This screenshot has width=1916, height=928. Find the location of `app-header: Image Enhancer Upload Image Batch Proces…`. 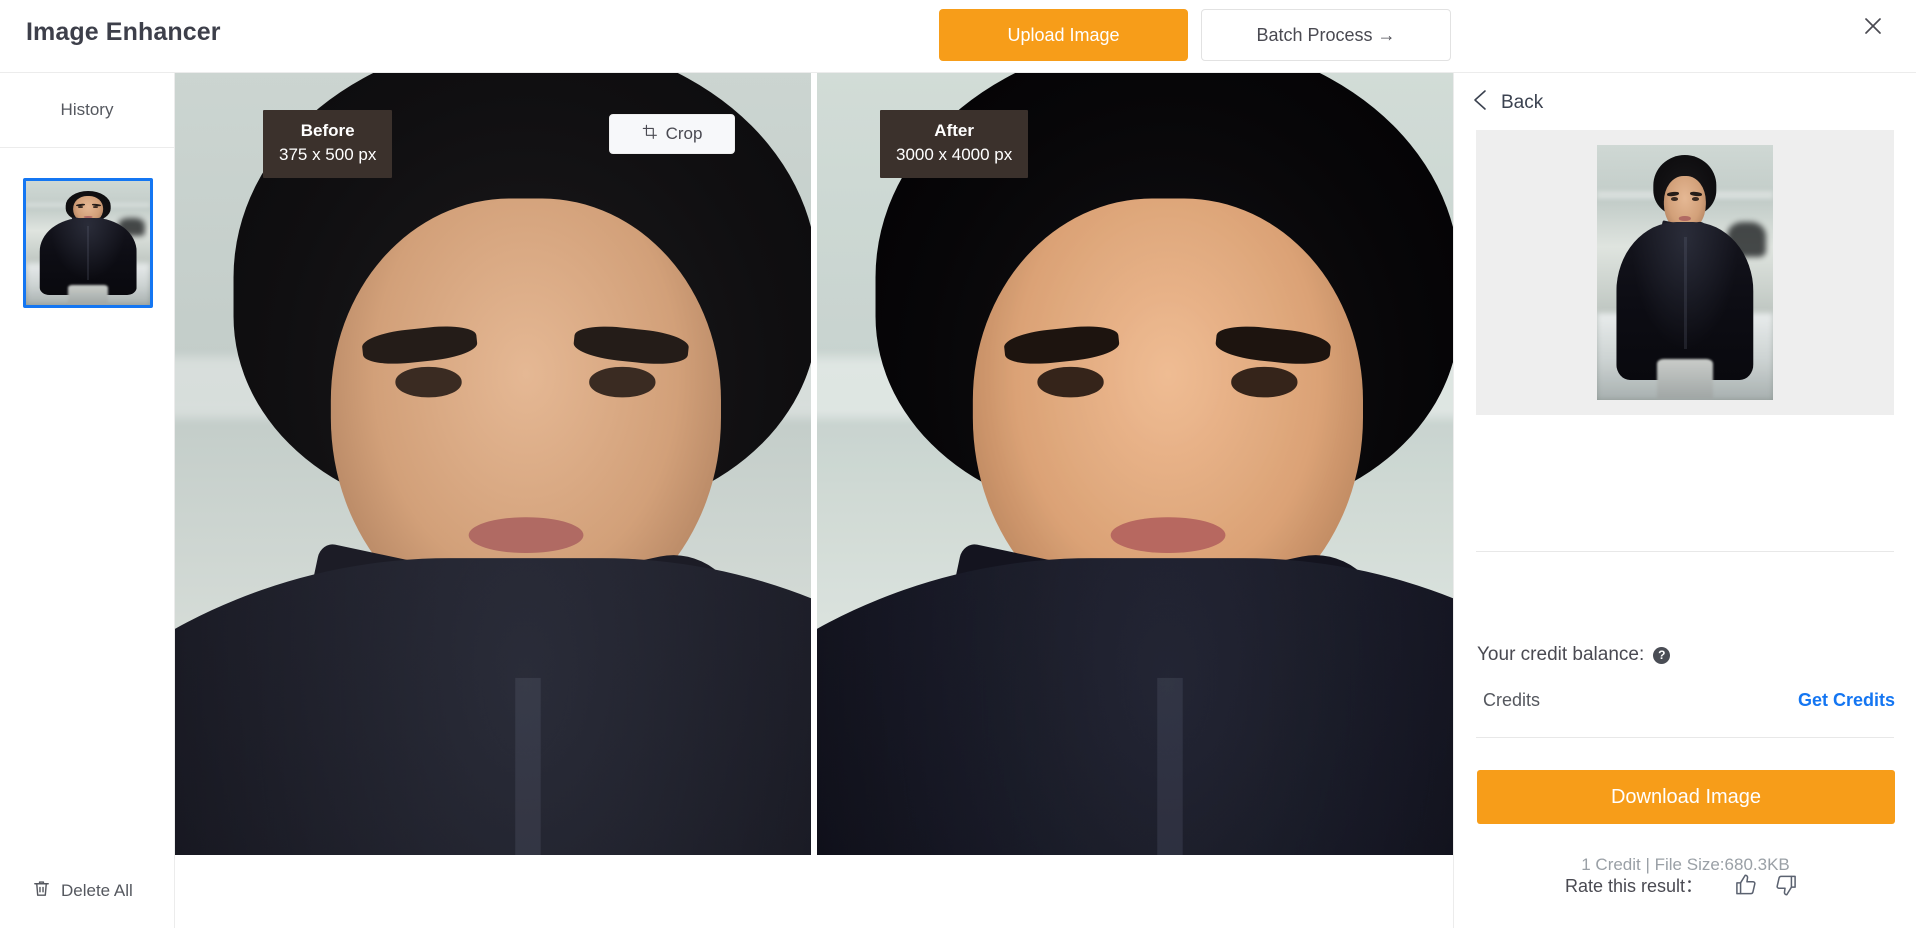

app-header: Image Enhancer Upload Image Batch Proces… is located at coordinates (958, 36).